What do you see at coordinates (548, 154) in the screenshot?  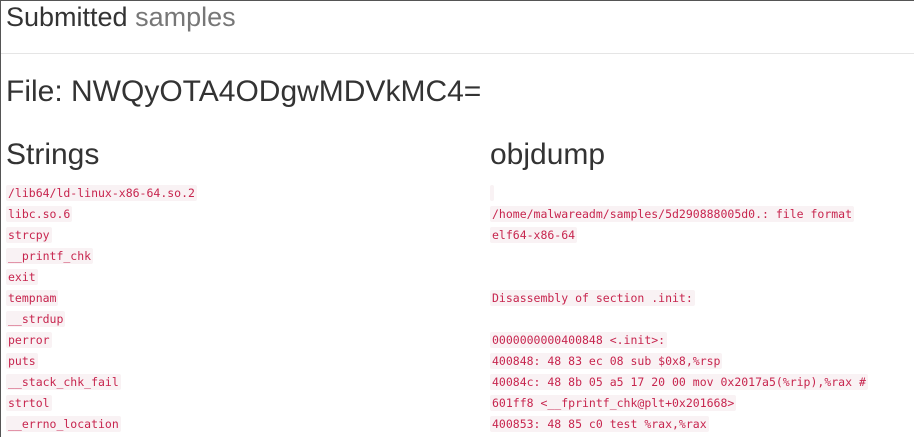 I see `objdump-heading: objdump` at bounding box center [548, 154].